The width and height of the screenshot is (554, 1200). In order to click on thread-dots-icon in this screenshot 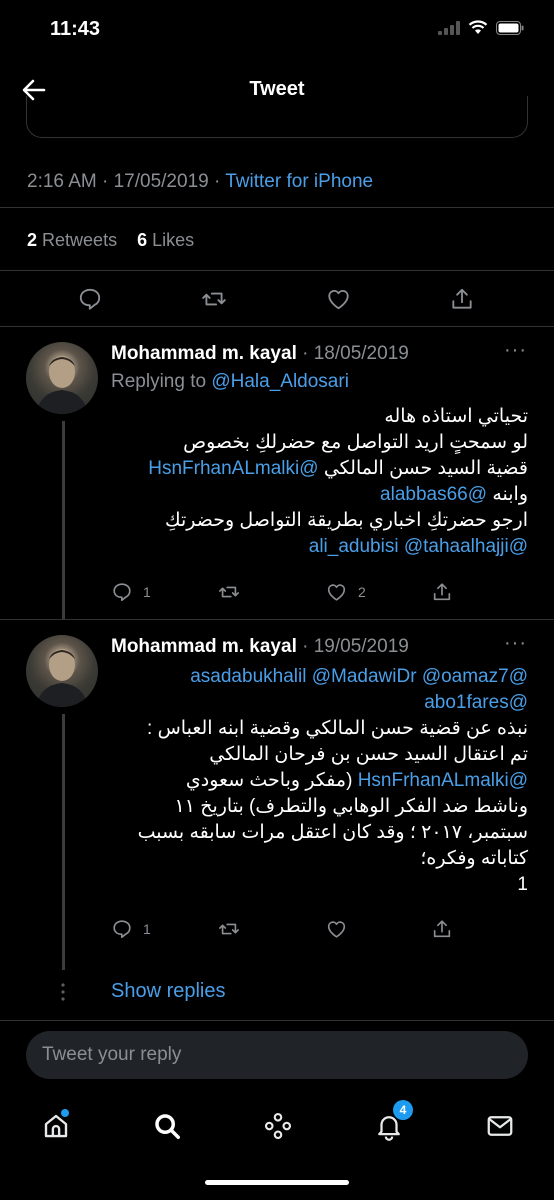, I will do `click(63, 992)`.